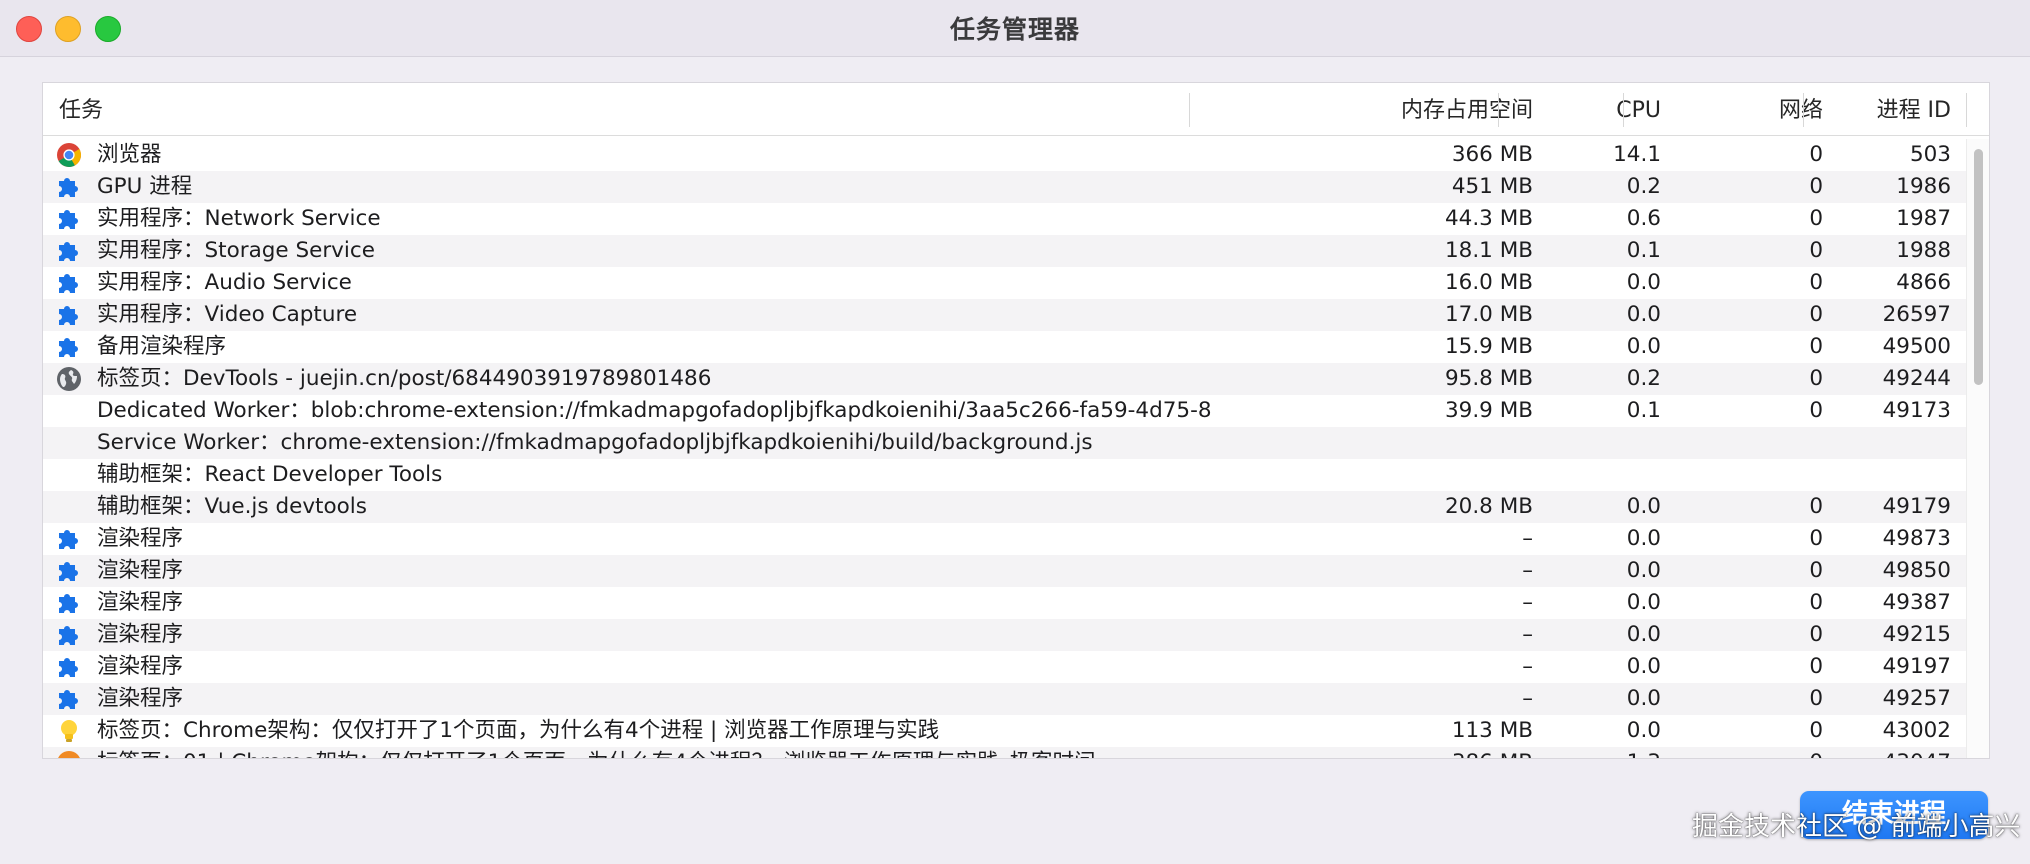  Describe the element at coordinates (1004, 347) in the screenshot. I see `table-row: 备用渲染程序 15.9 MB 0.0 0 49500` at that location.